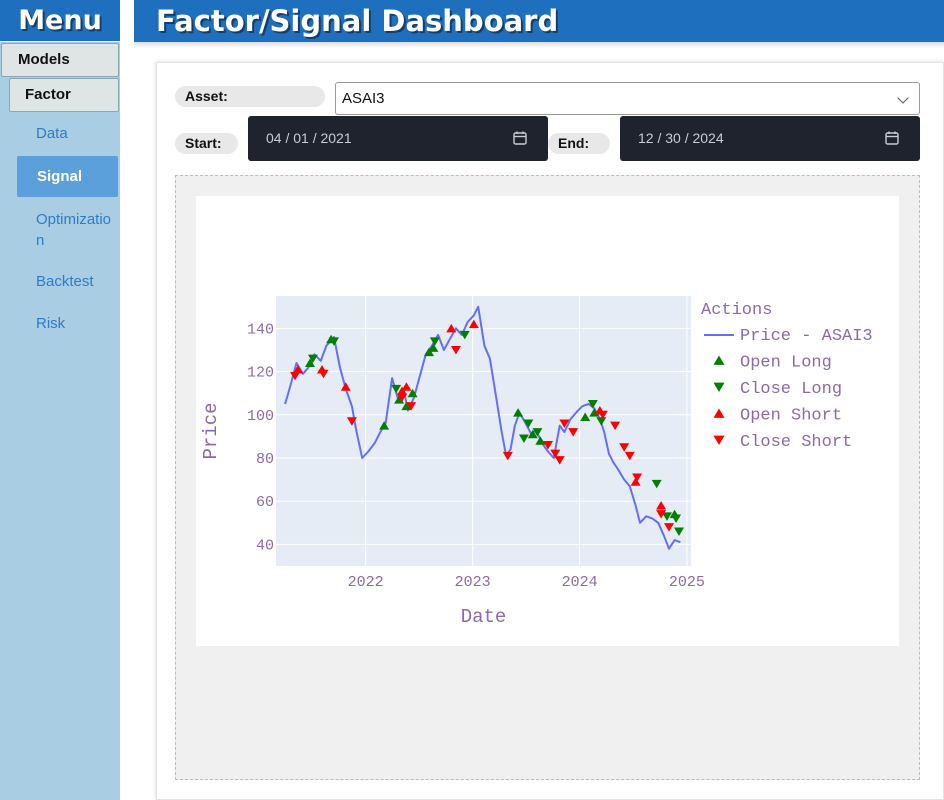 The image size is (944, 800). What do you see at coordinates (539, 45) in the screenshot?
I see `header-divider` at bounding box center [539, 45].